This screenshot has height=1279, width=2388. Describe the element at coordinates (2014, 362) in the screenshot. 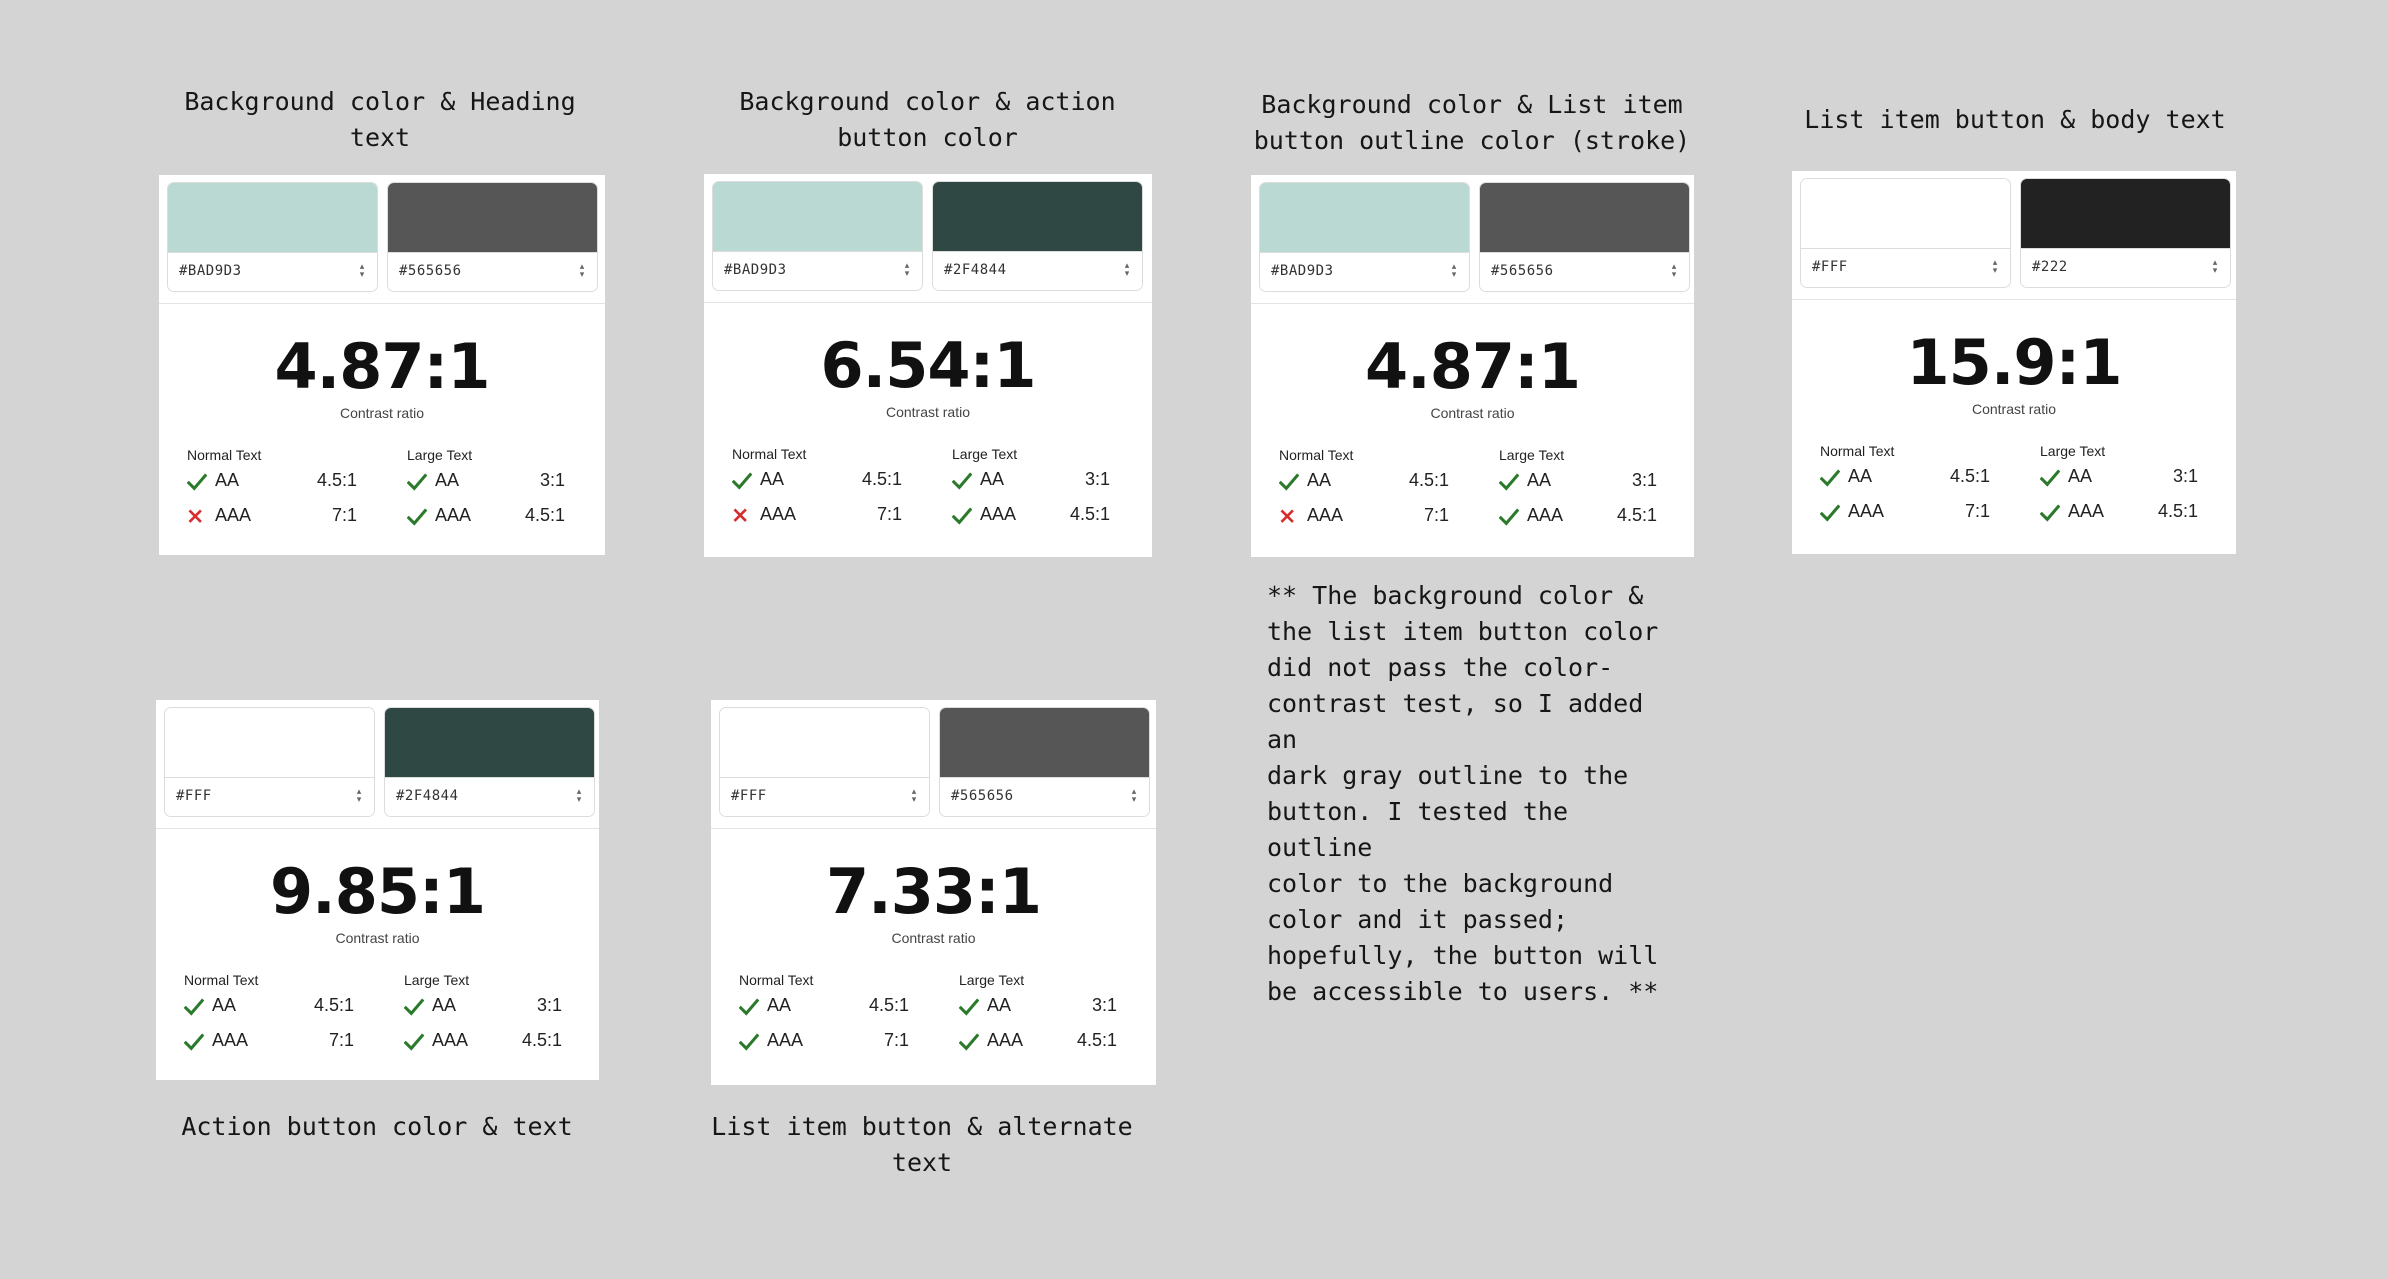

I see `contrast-ratio-value: 15.9:1` at that location.